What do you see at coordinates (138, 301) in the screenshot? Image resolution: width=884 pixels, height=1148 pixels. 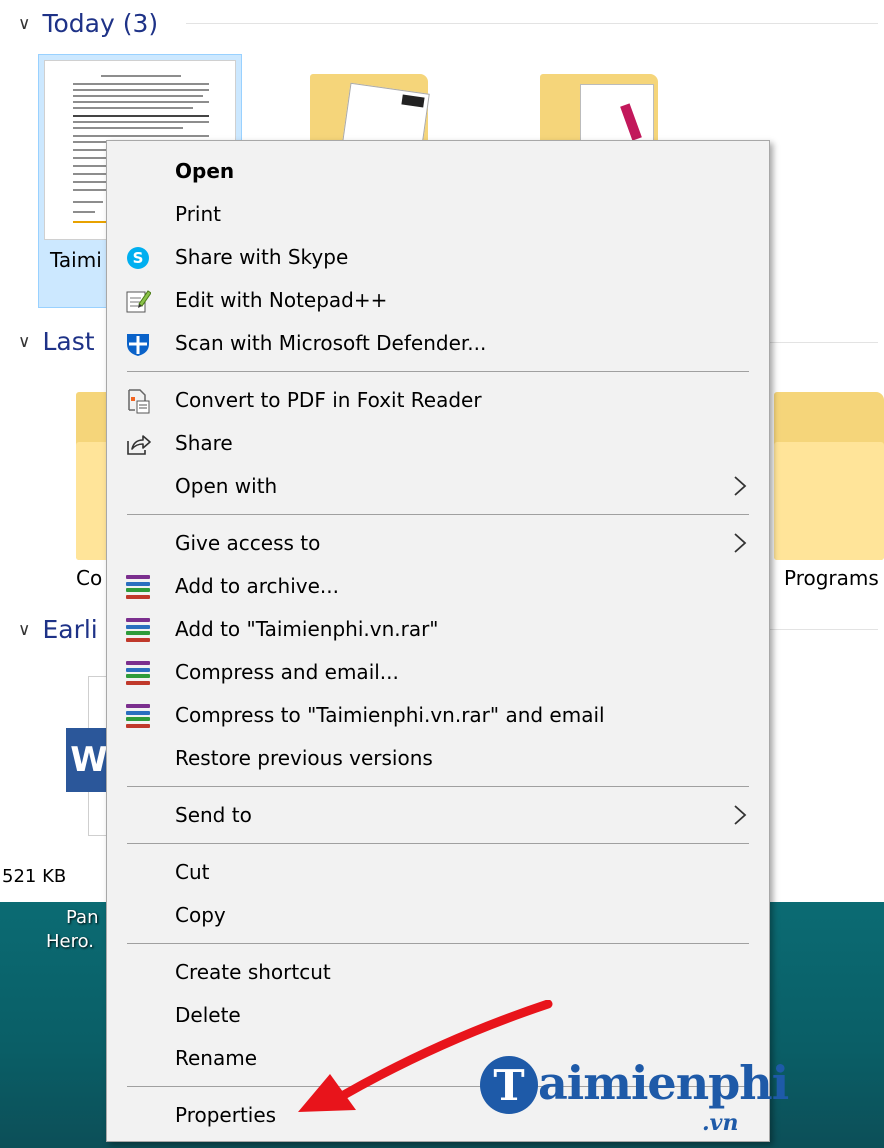 I see `notepadpp-icon` at bounding box center [138, 301].